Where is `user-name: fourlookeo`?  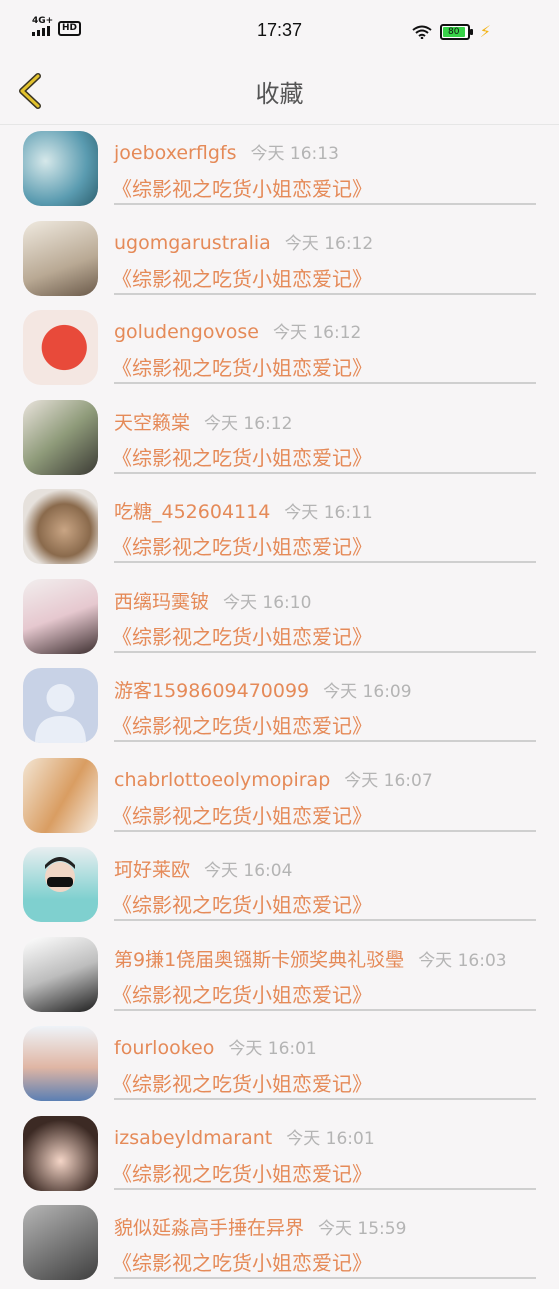 user-name: fourlookeo is located at coordinates (164, 1048).